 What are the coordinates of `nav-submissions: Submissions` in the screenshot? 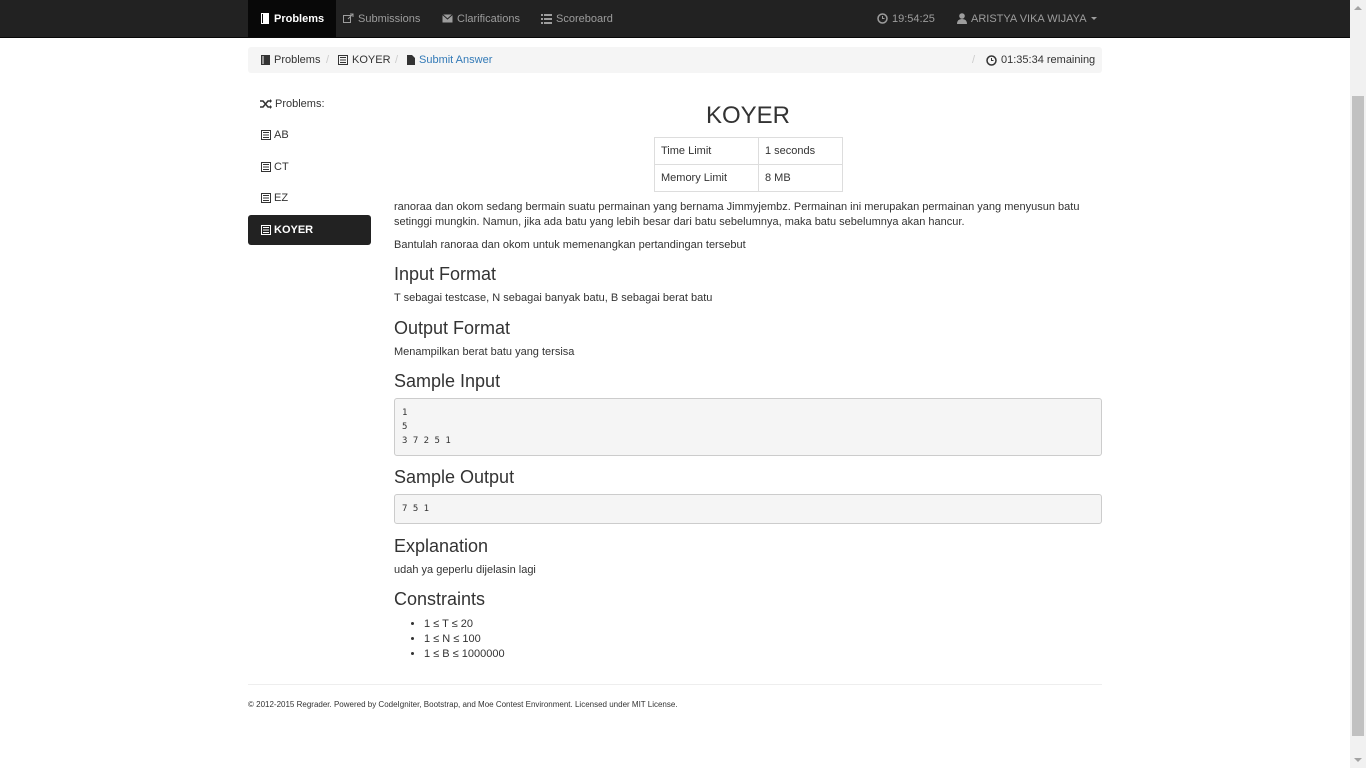 It's located at (381, 18).